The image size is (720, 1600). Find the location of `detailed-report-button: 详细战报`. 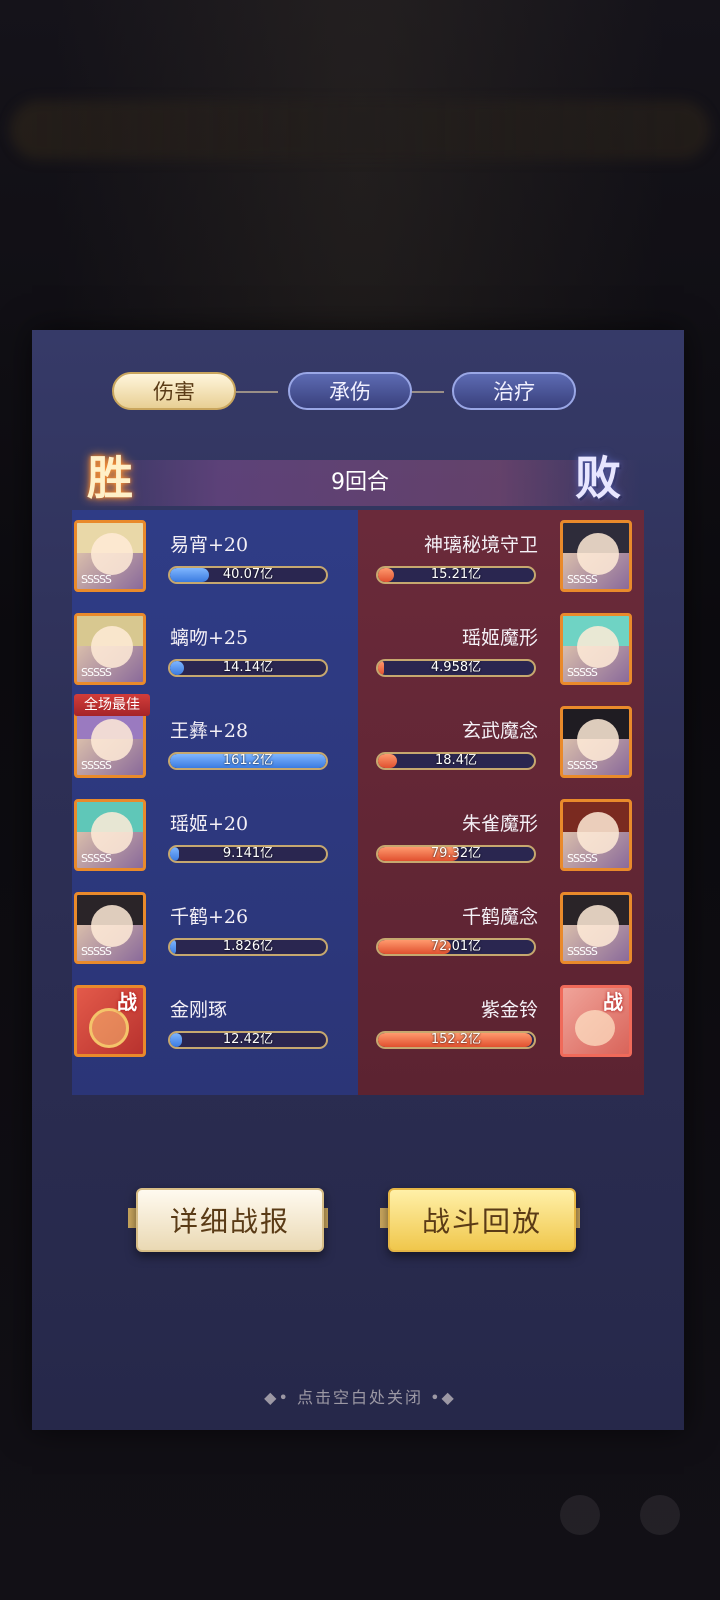

detailed-report-button: 详细战报 is located at coordinates (230, 1220).